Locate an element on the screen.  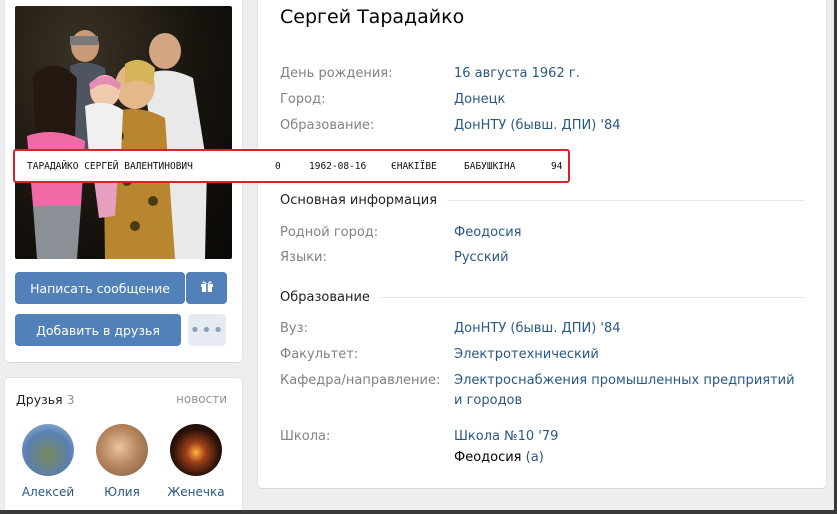
friends-label: Друзья is located at coordinates (39, 399).